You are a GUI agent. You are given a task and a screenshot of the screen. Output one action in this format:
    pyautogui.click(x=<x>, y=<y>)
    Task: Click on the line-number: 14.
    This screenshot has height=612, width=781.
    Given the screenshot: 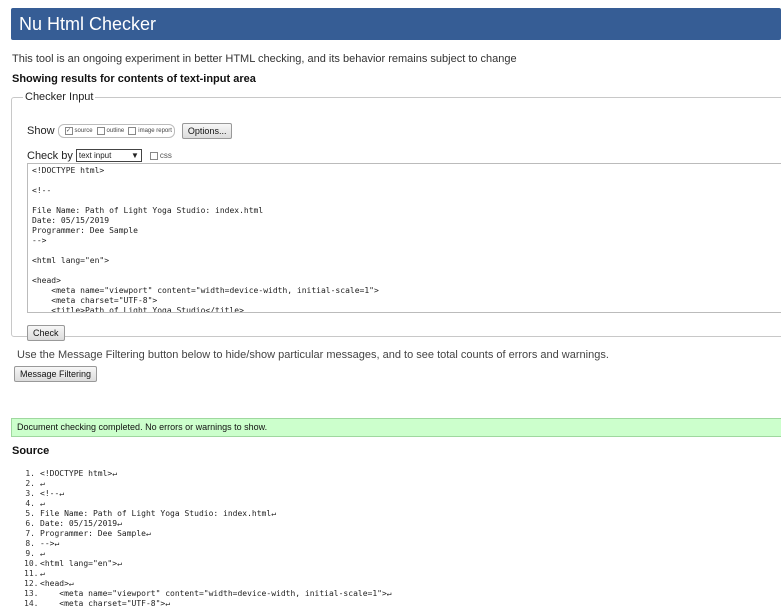 What is the action you would take?
    pyautogui.click(x=31, y=603)
    